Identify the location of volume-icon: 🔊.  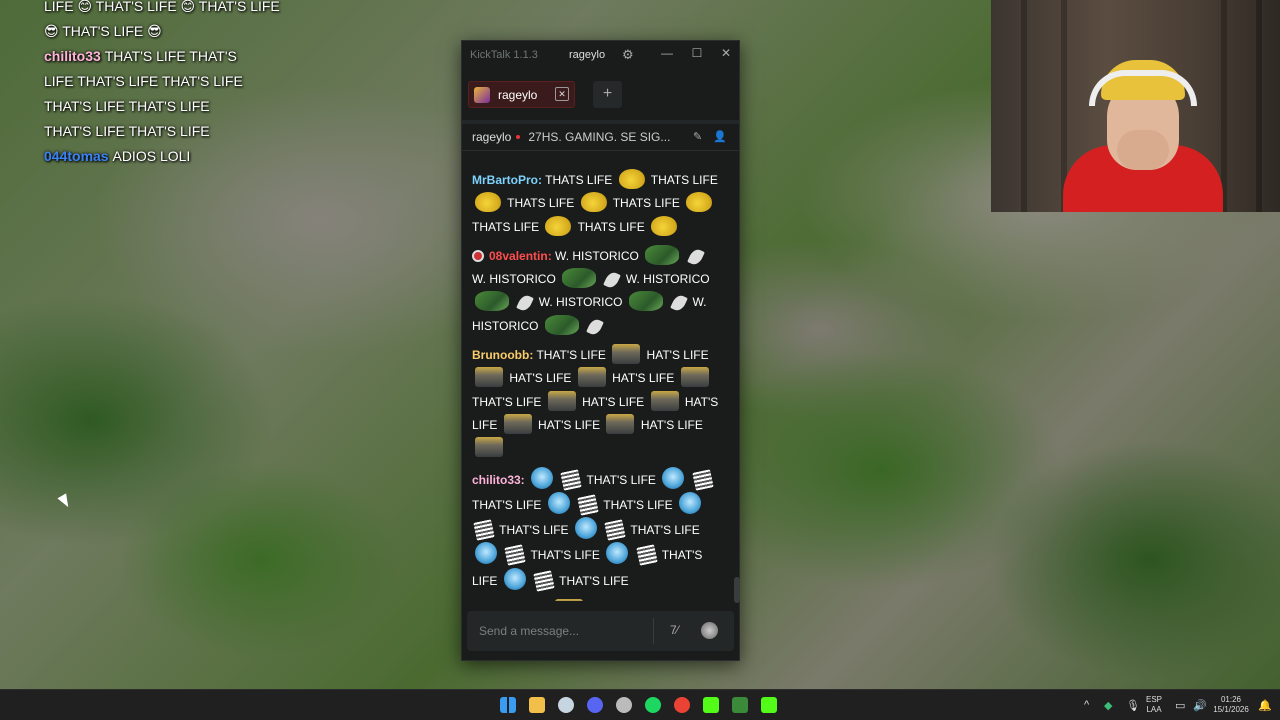
(1200, 705).